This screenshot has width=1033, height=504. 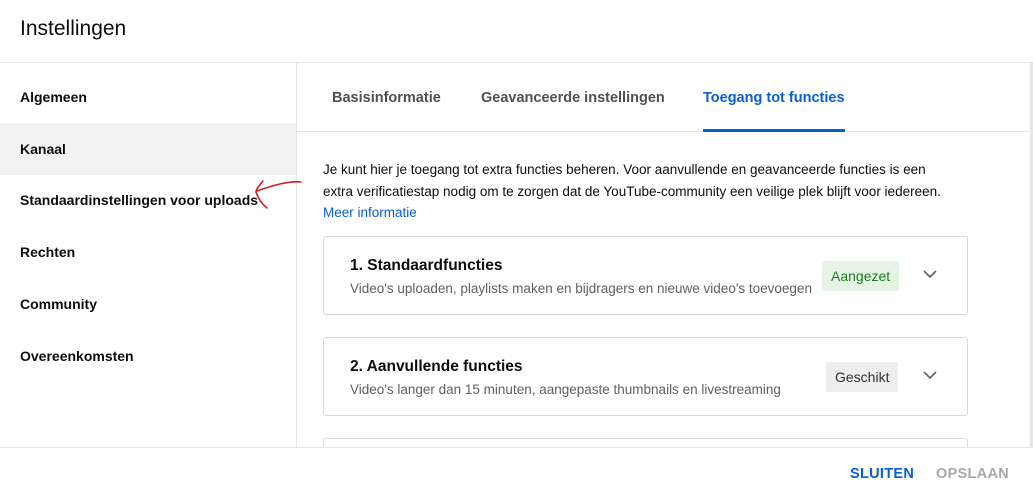 I want to click on card-title: 2. Aanvullende functies, so click(x=436, y=366).